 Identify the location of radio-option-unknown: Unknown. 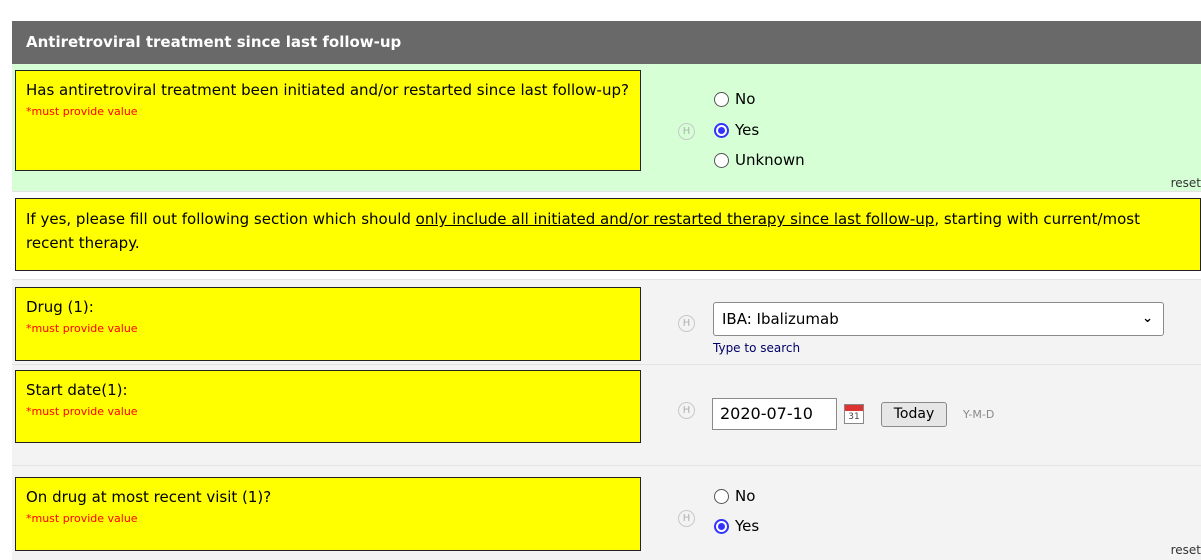
(759, 160).